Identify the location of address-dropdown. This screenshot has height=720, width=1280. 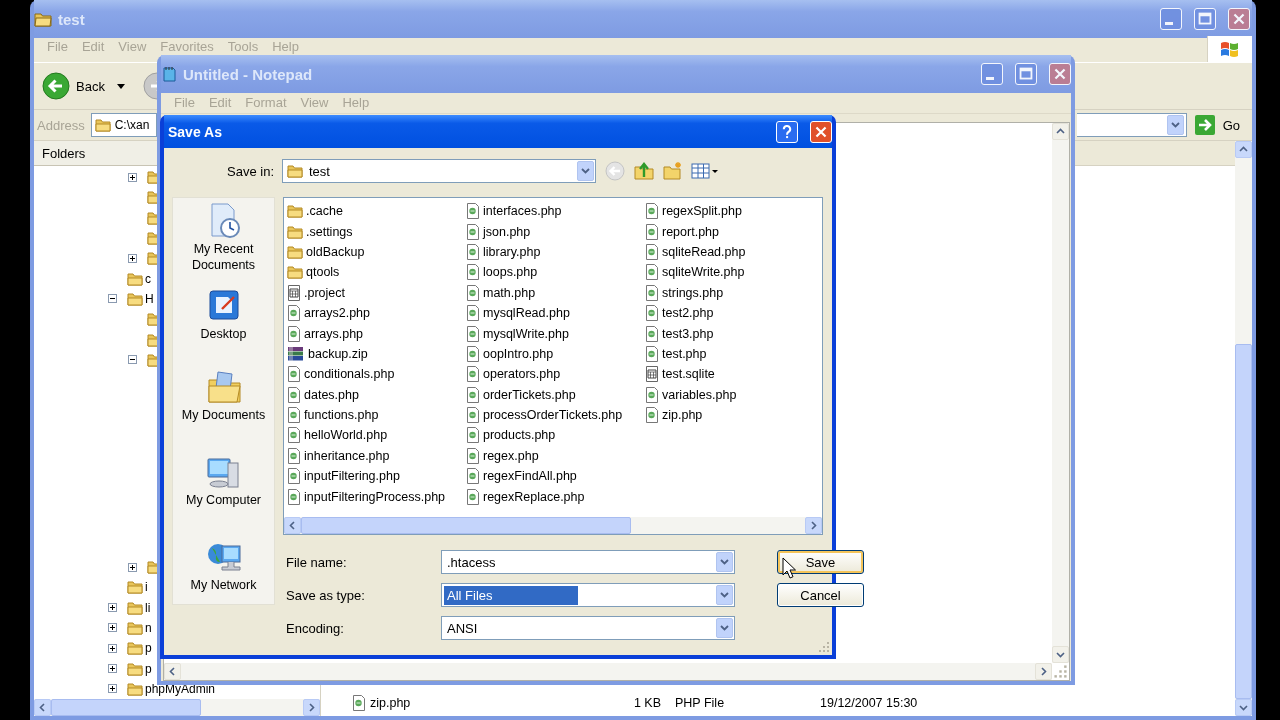
(1131, 125).